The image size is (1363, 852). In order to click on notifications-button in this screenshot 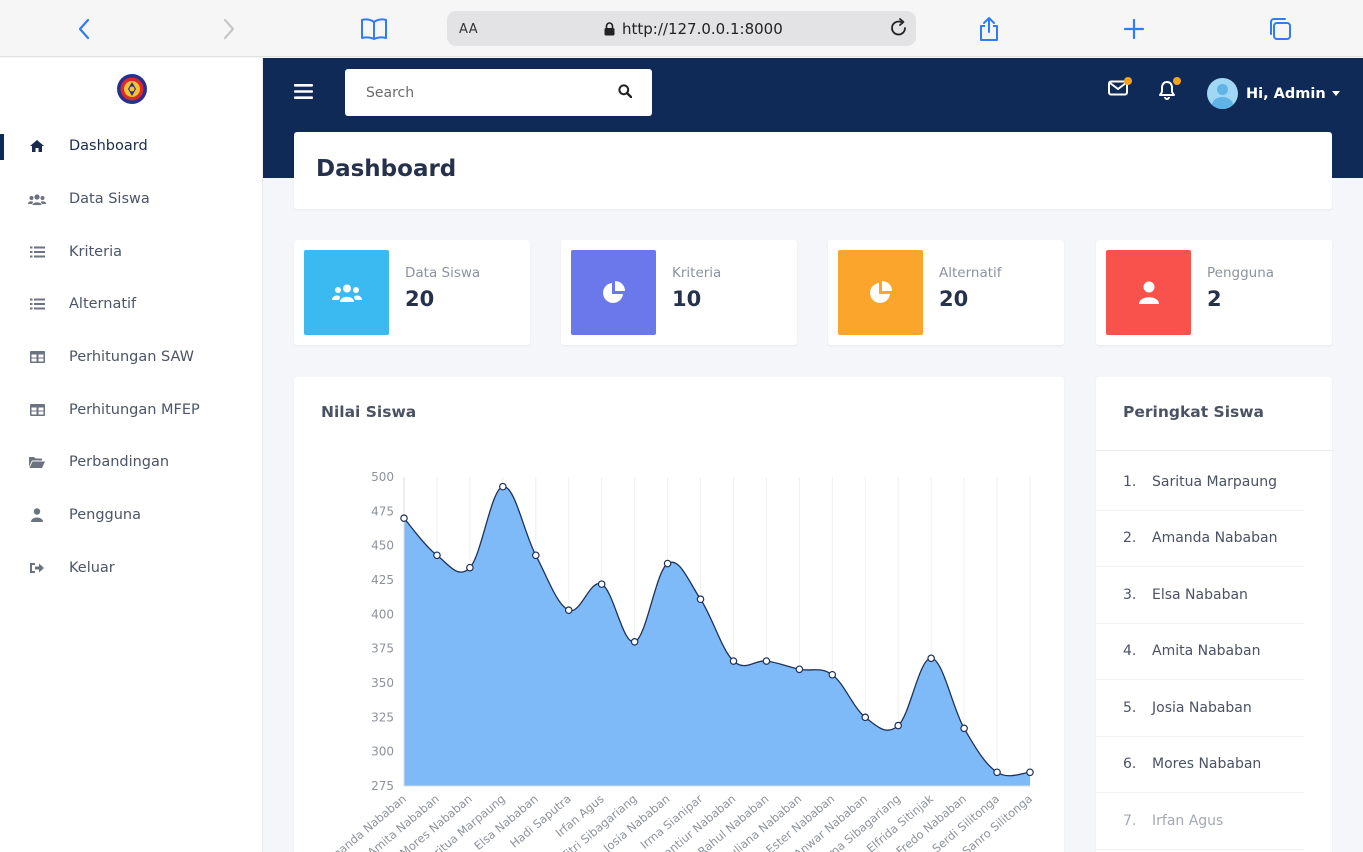, I will do `click(1169, 90)`.